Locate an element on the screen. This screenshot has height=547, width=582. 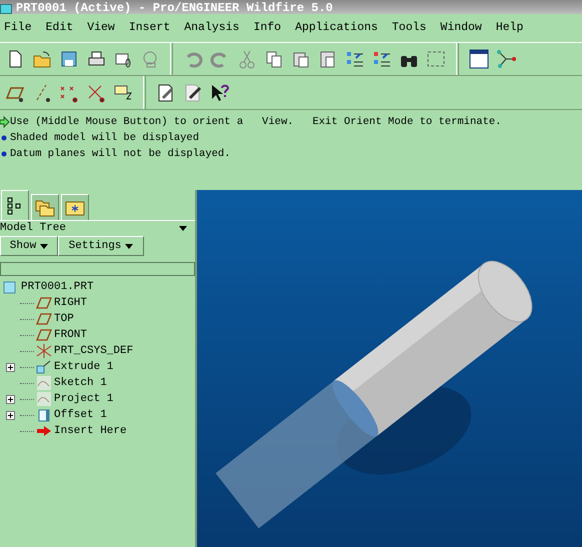
tree-icon is located at coordinates (15, 205).